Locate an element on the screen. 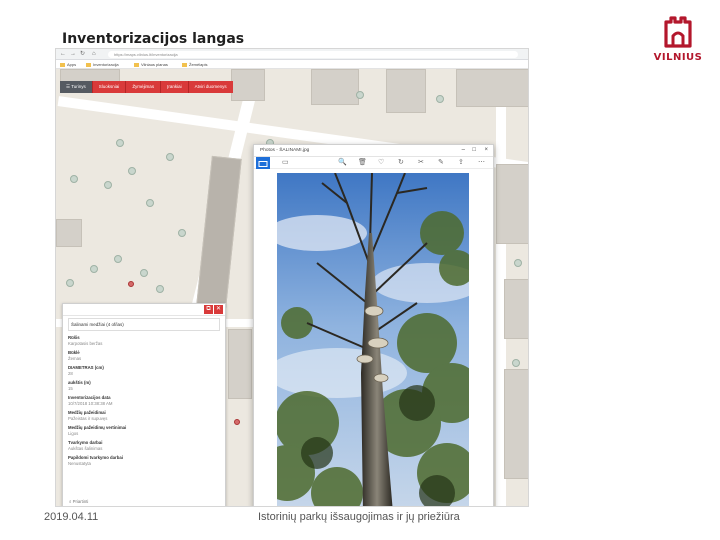  attribute-row: Tvarkymo darbai Aukštas šalinimas is located at coordinates (144, 446).